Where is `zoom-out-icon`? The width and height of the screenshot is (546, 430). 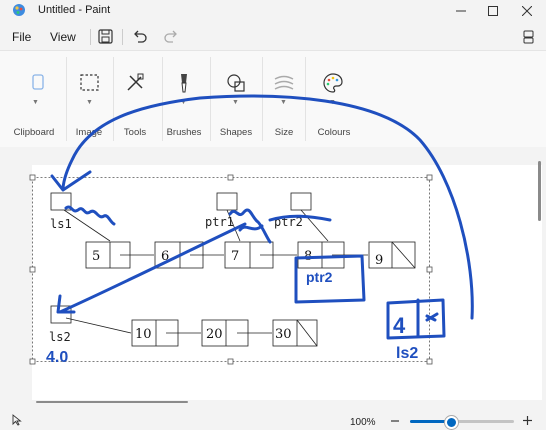 zoom-out-icon is located at coordinates (395, 421).